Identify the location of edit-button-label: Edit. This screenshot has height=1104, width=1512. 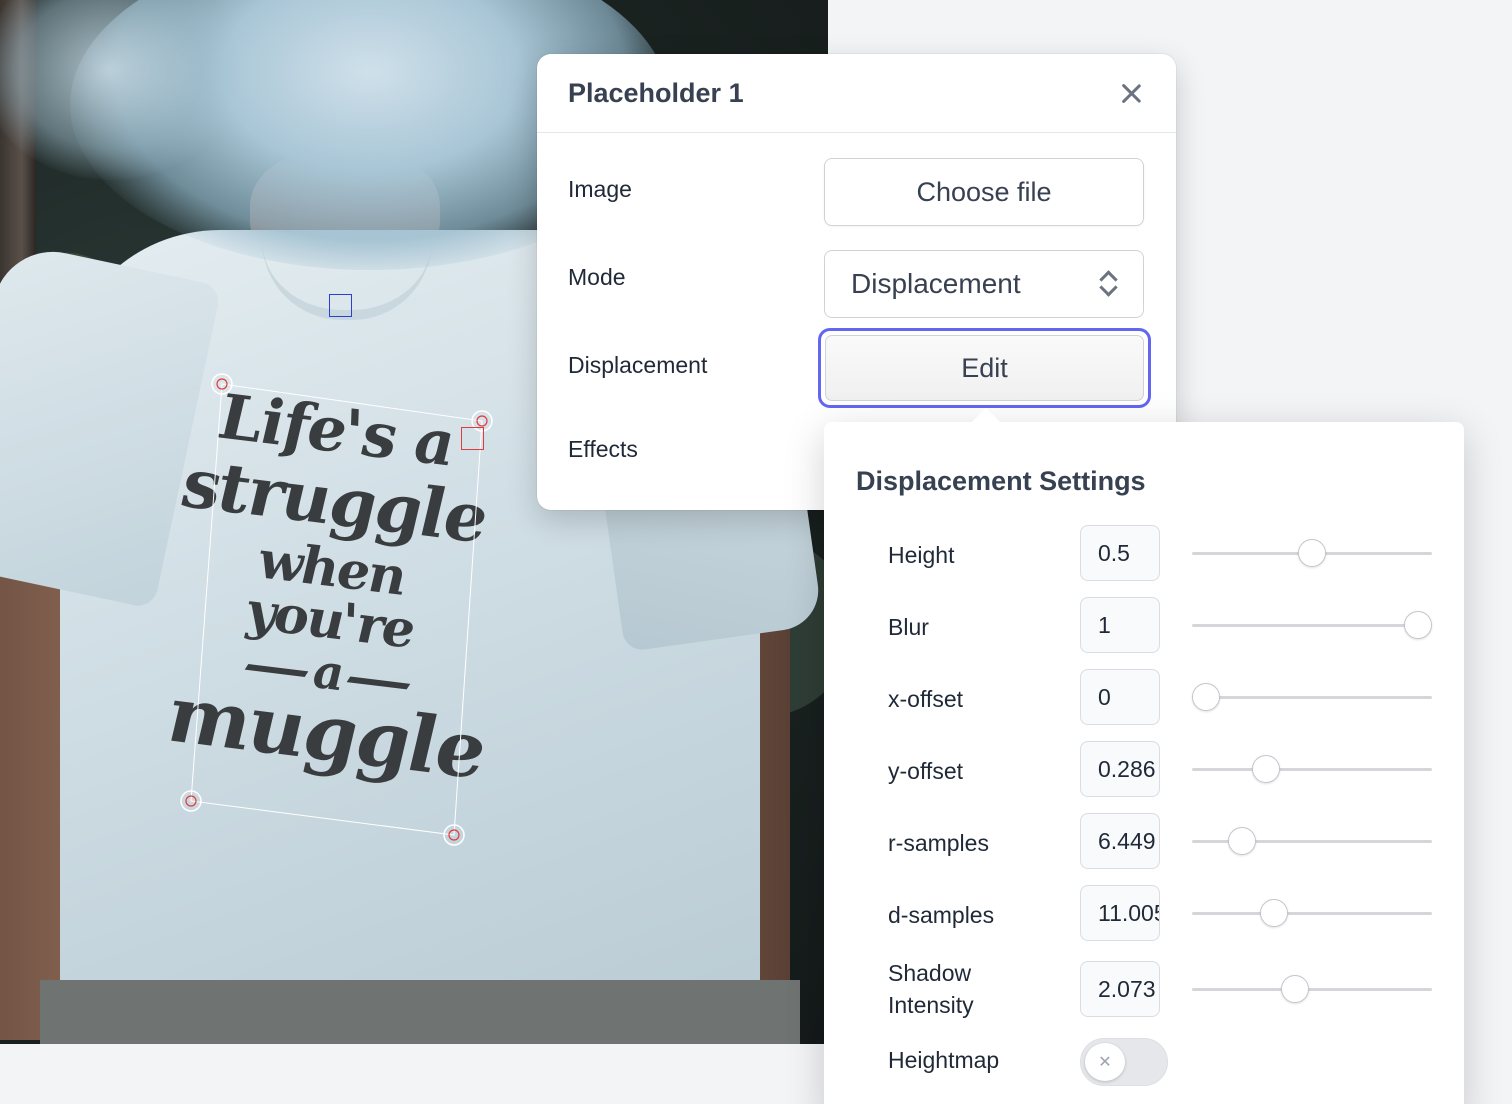
(984, 368).